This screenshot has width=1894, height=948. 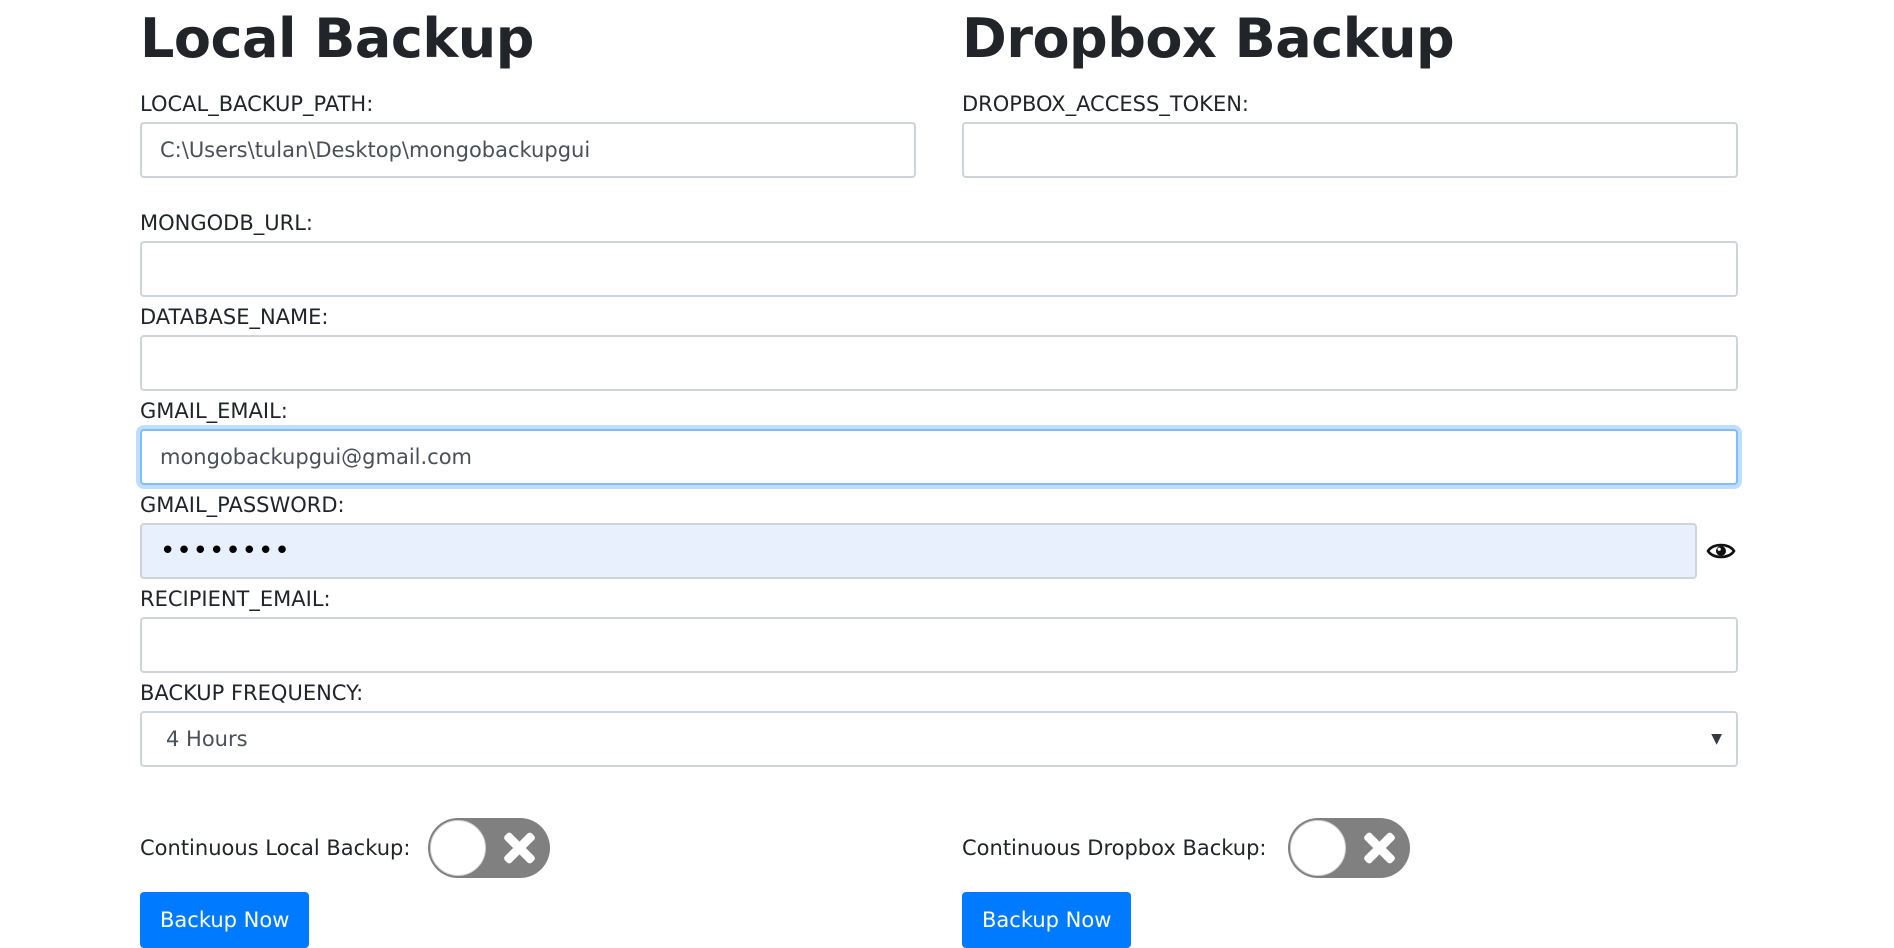 What do you see at coordinates (939, 363) in the screenshot?
I see `database-name-input` at bounding box center [939, 363].